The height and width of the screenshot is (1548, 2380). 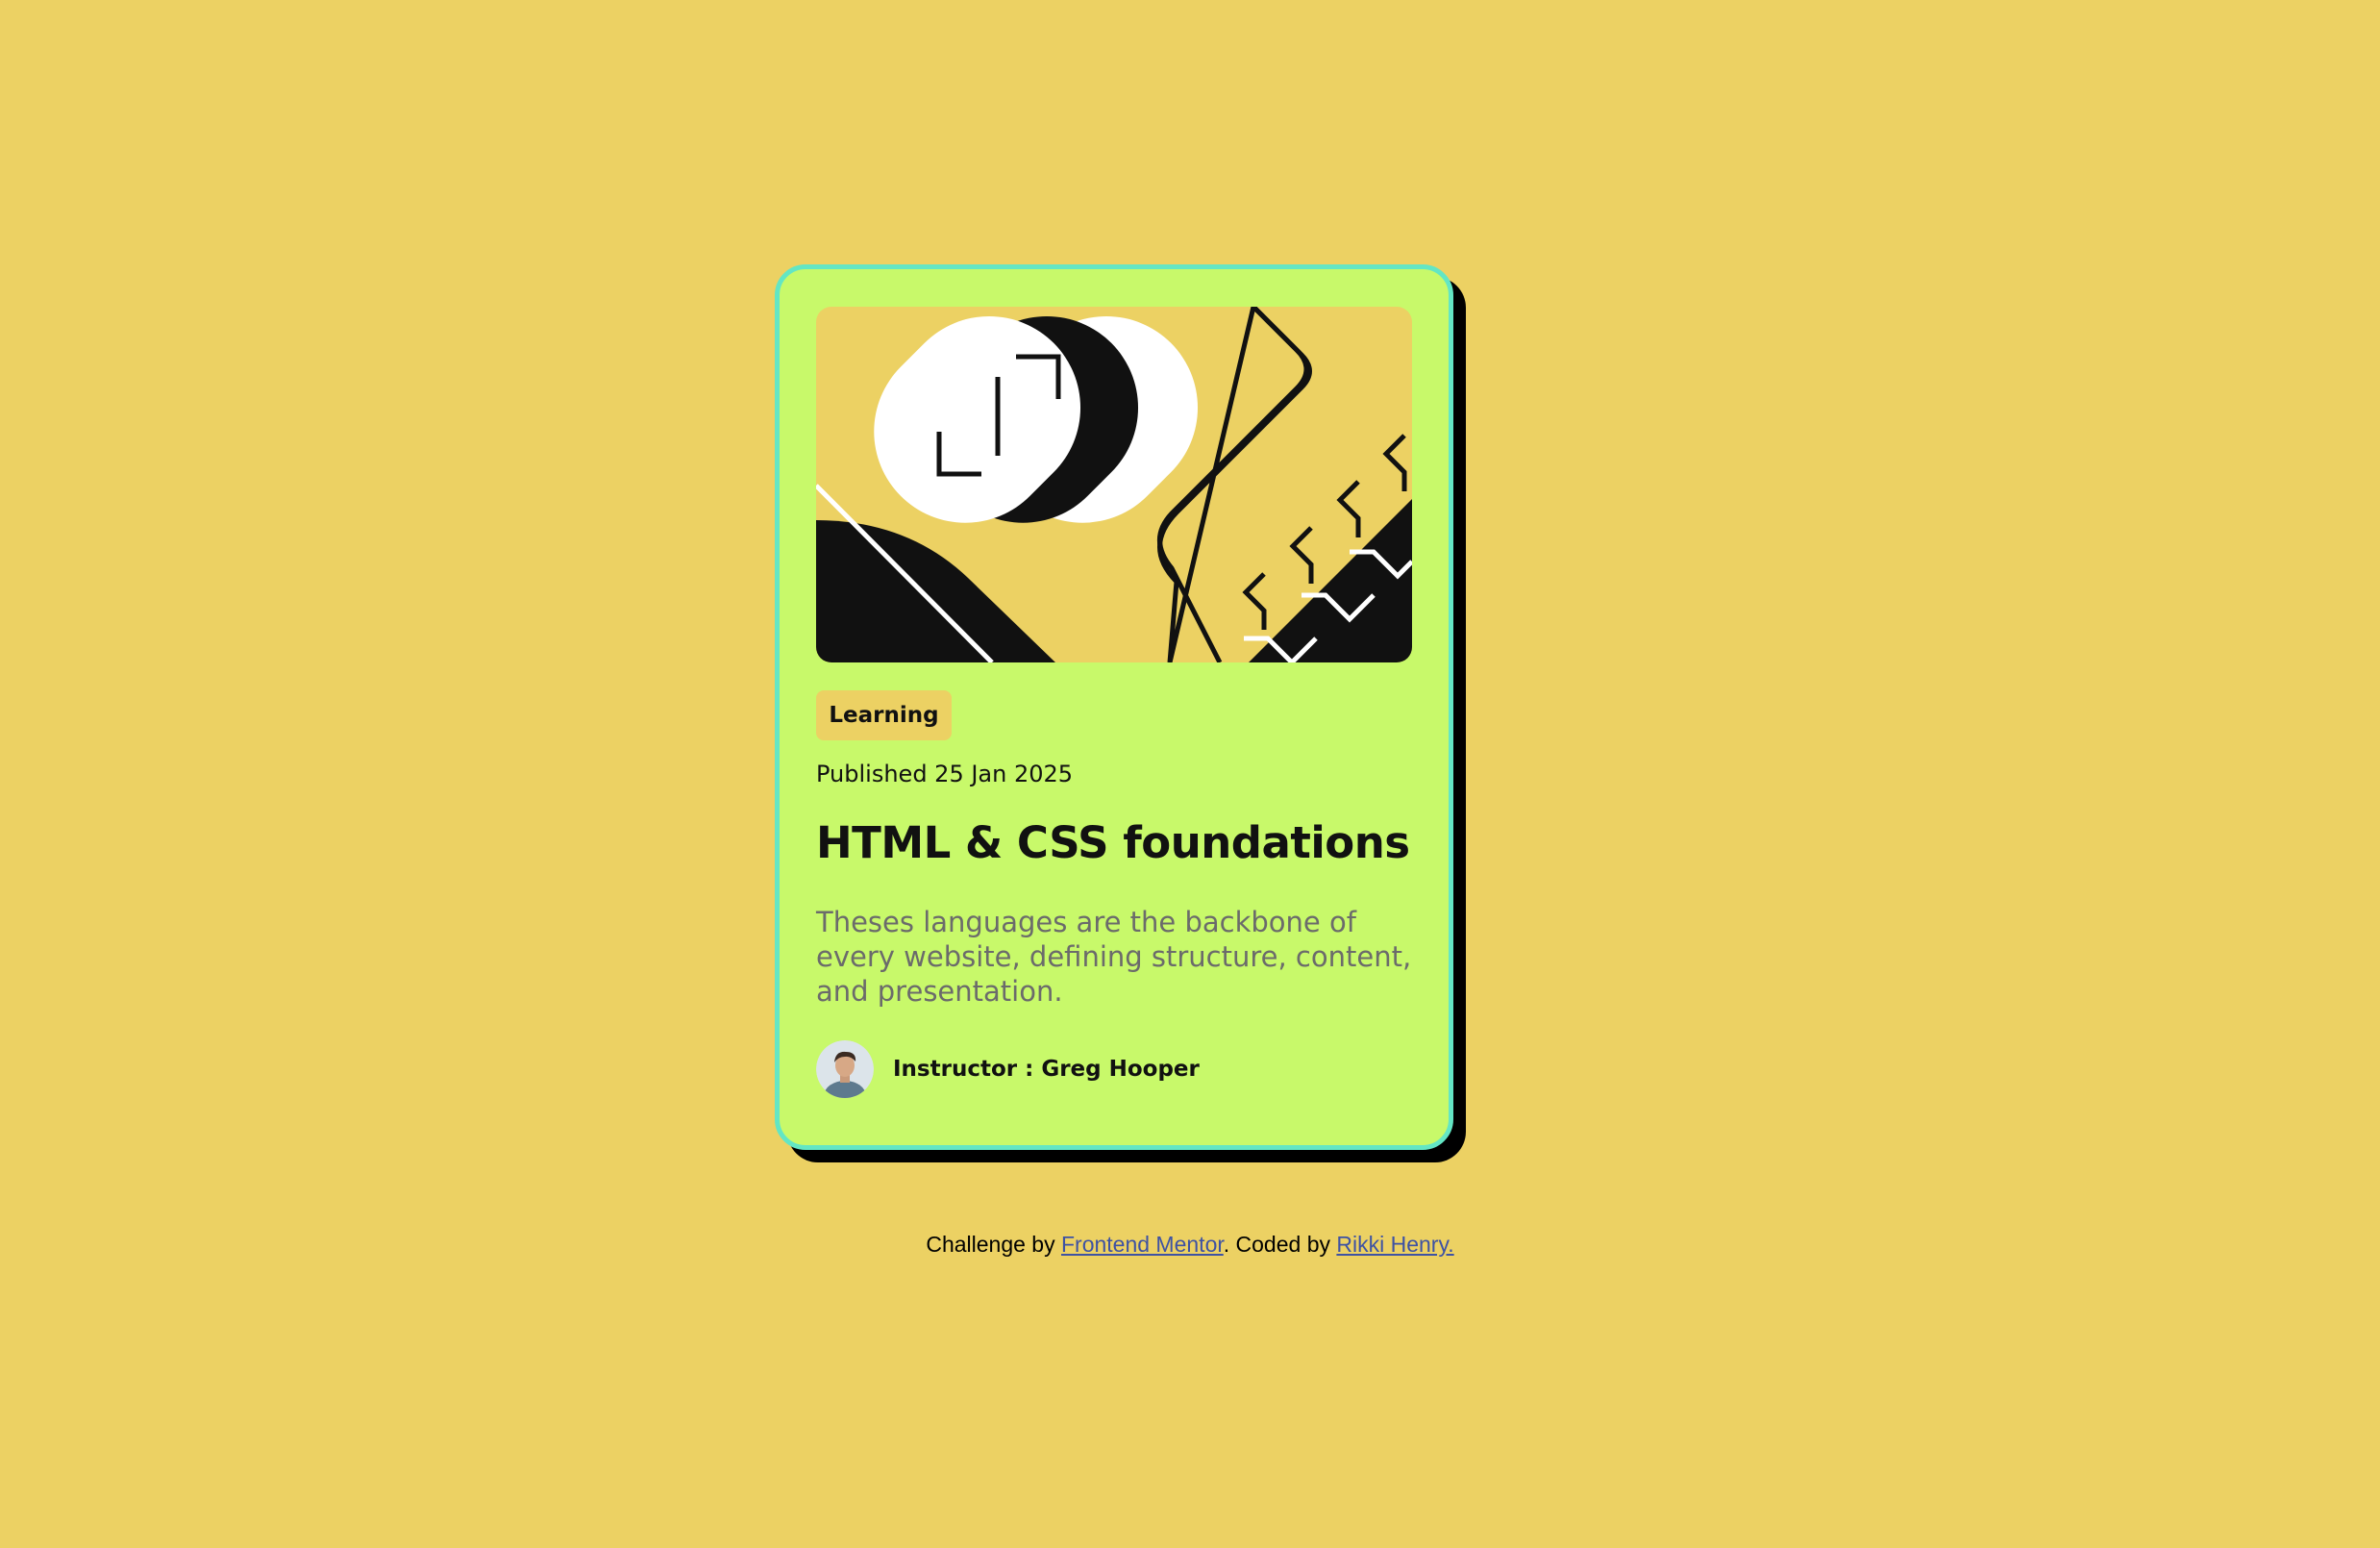 I want to click on attribution-prefix: Challenge by, so click(x=994, y=1244).